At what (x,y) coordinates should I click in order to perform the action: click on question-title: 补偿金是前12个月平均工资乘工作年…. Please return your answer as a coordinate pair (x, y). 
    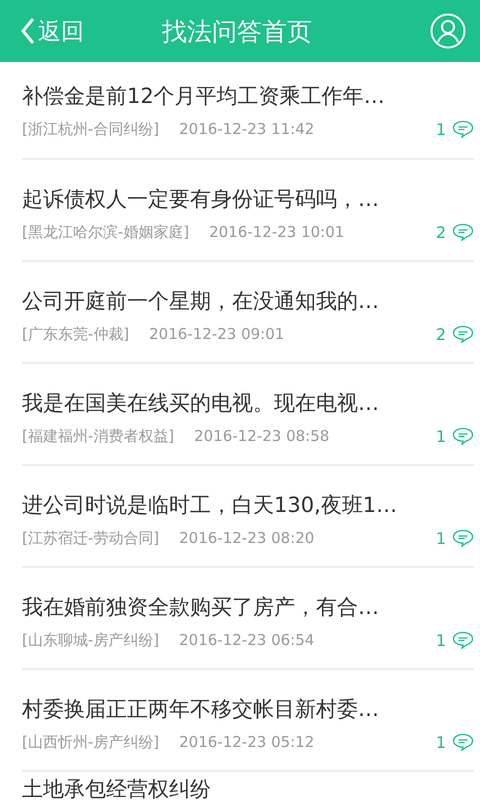
    Looking at the image, I should click on (248, 96).